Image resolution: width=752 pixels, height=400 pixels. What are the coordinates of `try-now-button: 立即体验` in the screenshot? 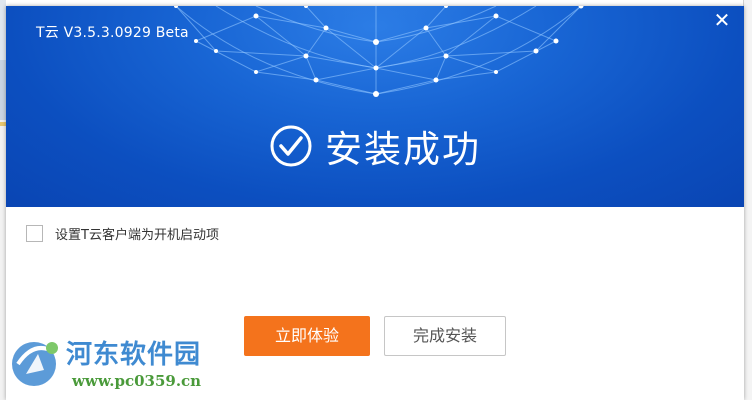 It's located at (307, 336).